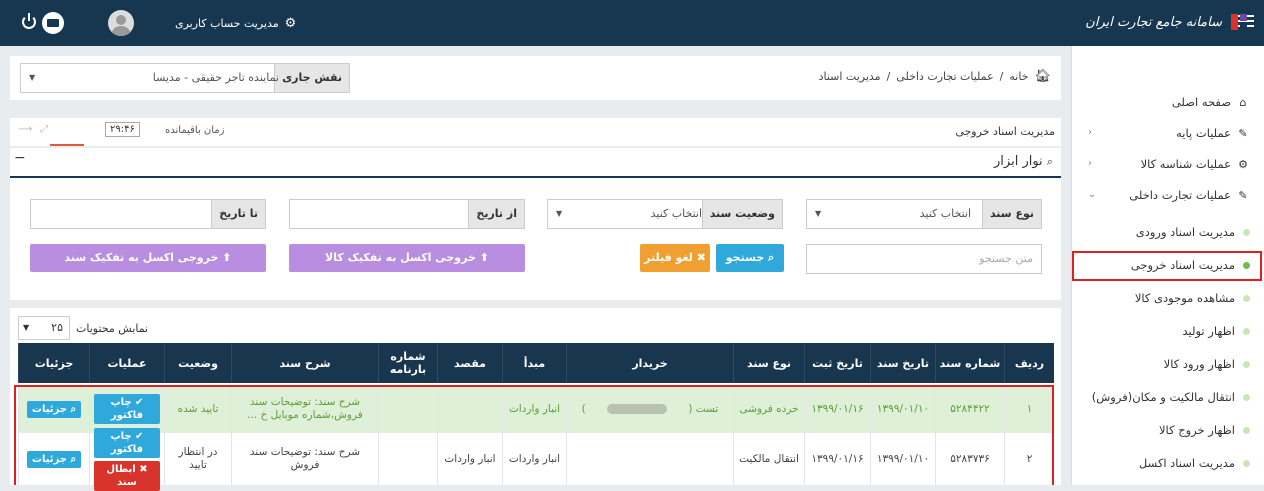  Describe the element at coordinates (1023, 161) in the screenshot. I see `toolbar-title: ⌕ نوار ابزار` at that location.